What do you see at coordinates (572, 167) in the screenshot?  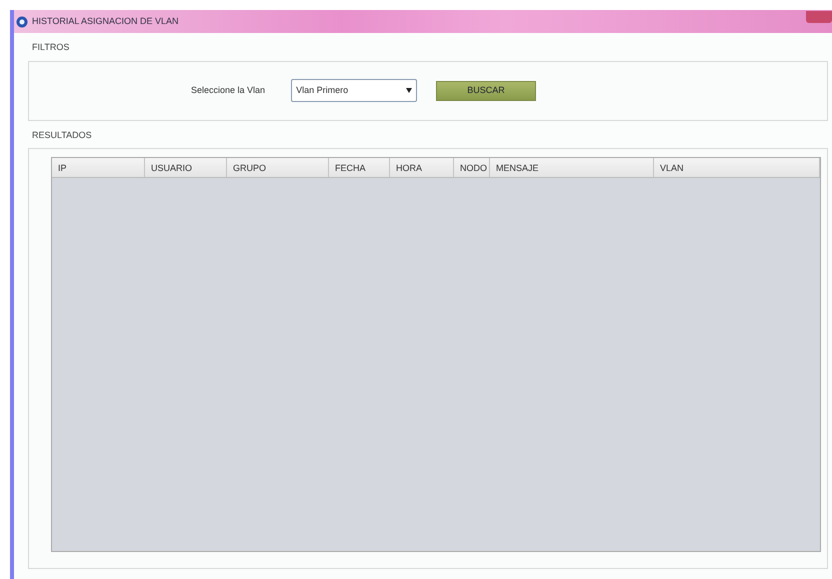 I see `column-header: MENSAJE` at bounding box center [572, 167].